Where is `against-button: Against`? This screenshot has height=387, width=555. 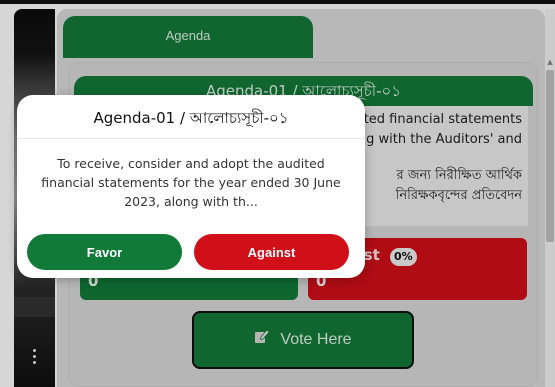
against-button: Against is located at coordinates (271, 252).